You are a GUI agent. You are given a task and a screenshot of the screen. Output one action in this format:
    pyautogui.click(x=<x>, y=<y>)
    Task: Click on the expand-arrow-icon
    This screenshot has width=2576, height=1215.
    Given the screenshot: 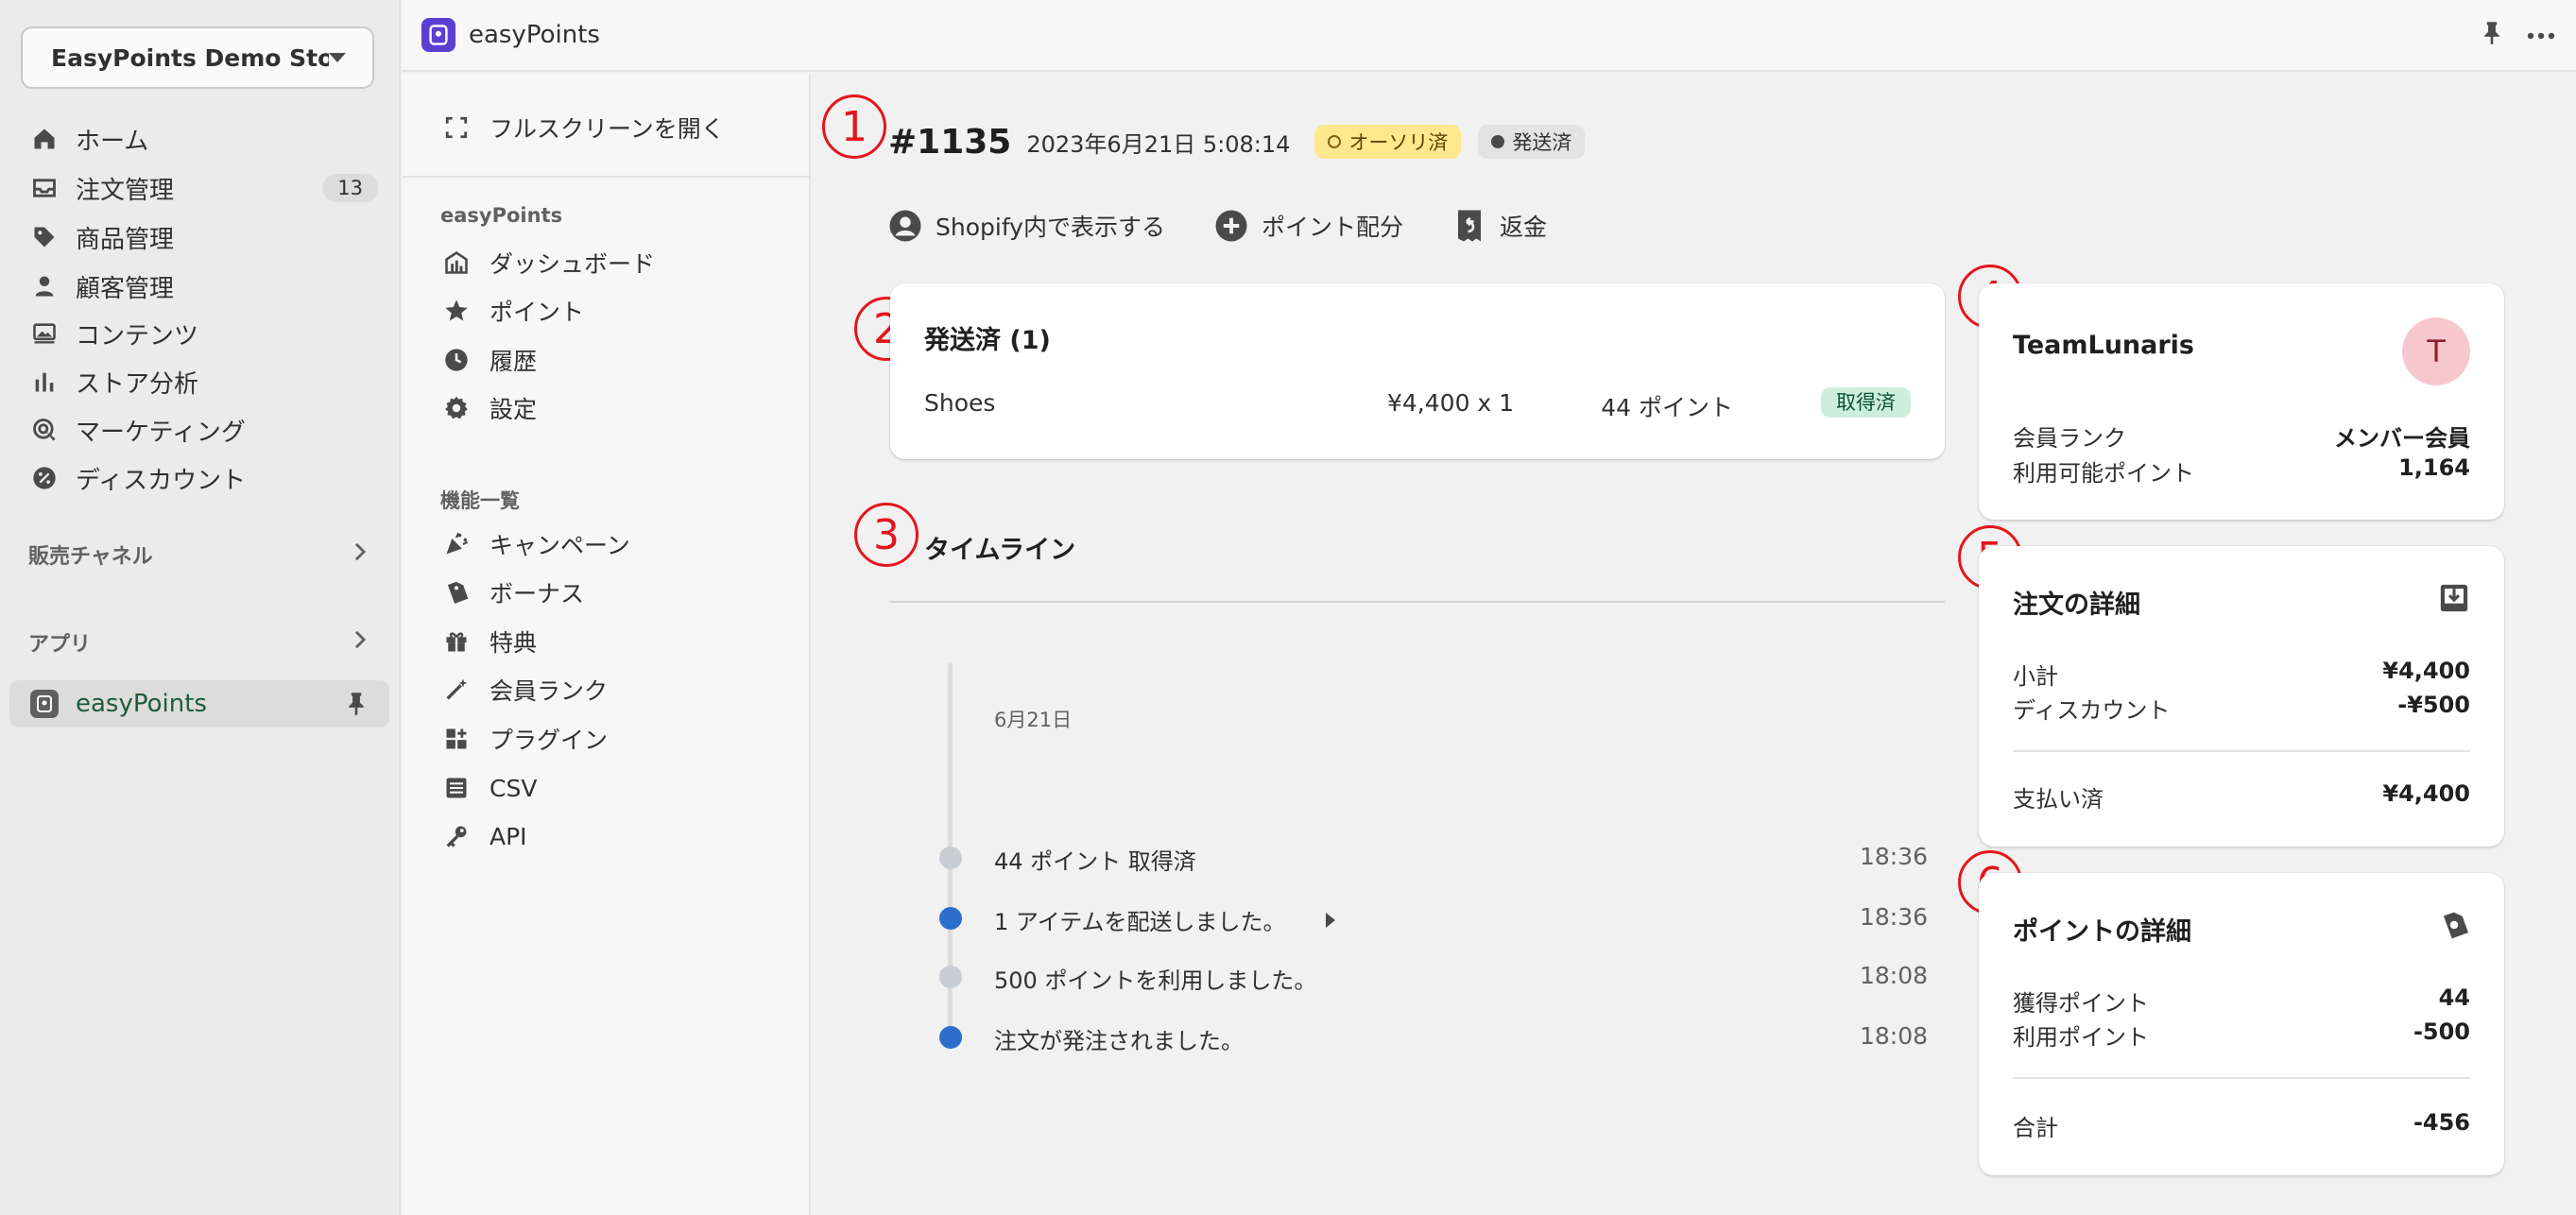 What is the action you would take?
    pyautogui.click(x=1330, y=920)
    